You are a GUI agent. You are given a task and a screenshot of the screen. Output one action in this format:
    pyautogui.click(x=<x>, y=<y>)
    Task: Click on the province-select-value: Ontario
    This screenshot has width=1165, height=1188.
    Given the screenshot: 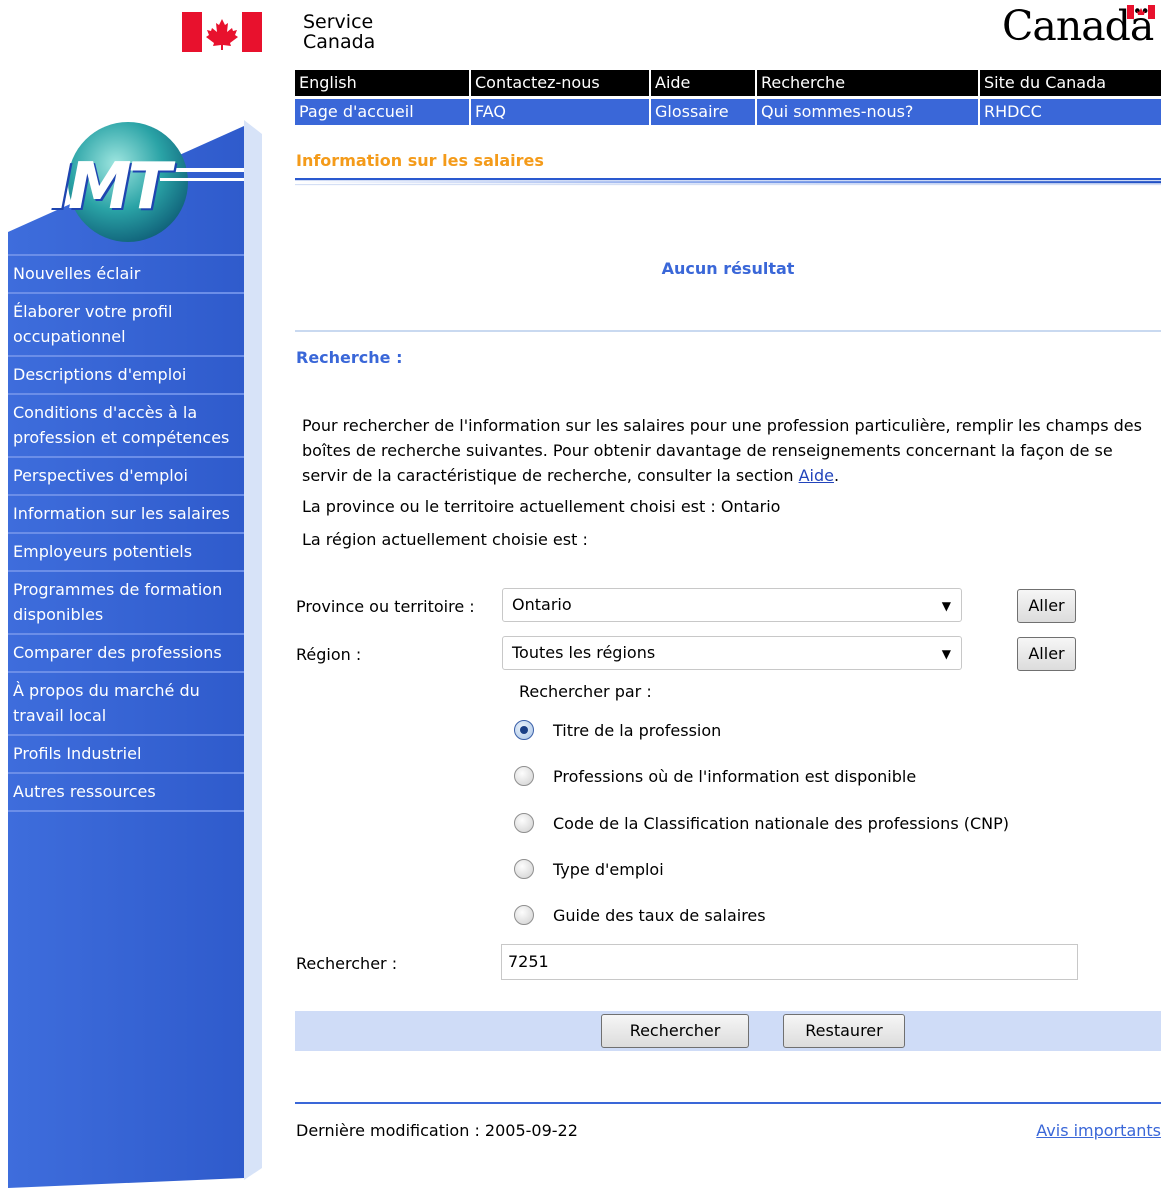 What is the action you would take?
    pyautogui.click(x=542, y=604)
    